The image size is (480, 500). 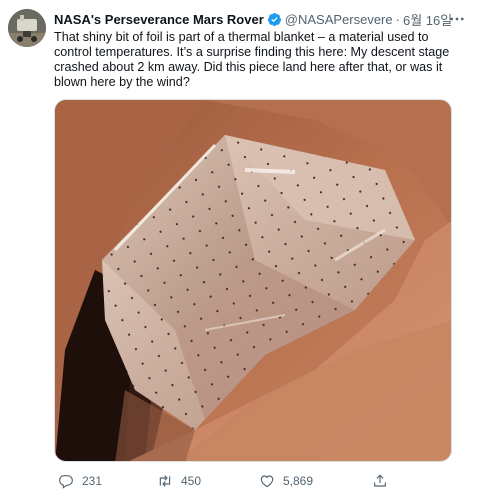 I want to click on reply-count: 231, so click(x=92, y=481).